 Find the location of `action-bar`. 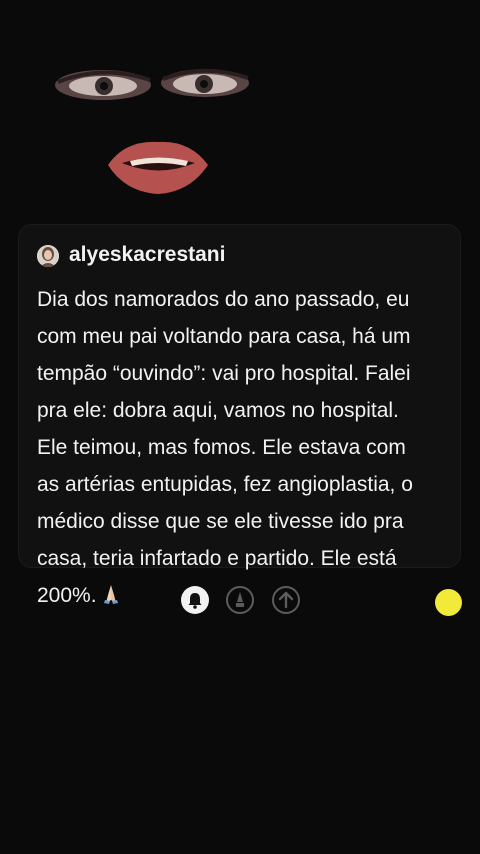

action-bar is located at coordinates (240, 603).